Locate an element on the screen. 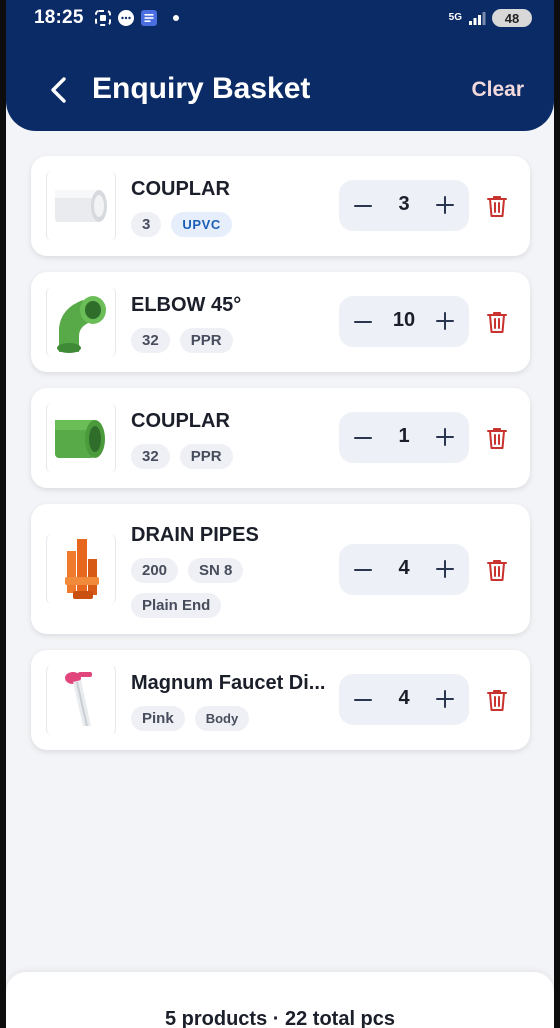 Image resolution: width=560 pixels, height=1028 pixels. battery-level: 48 is located at coordinates (512, 18).